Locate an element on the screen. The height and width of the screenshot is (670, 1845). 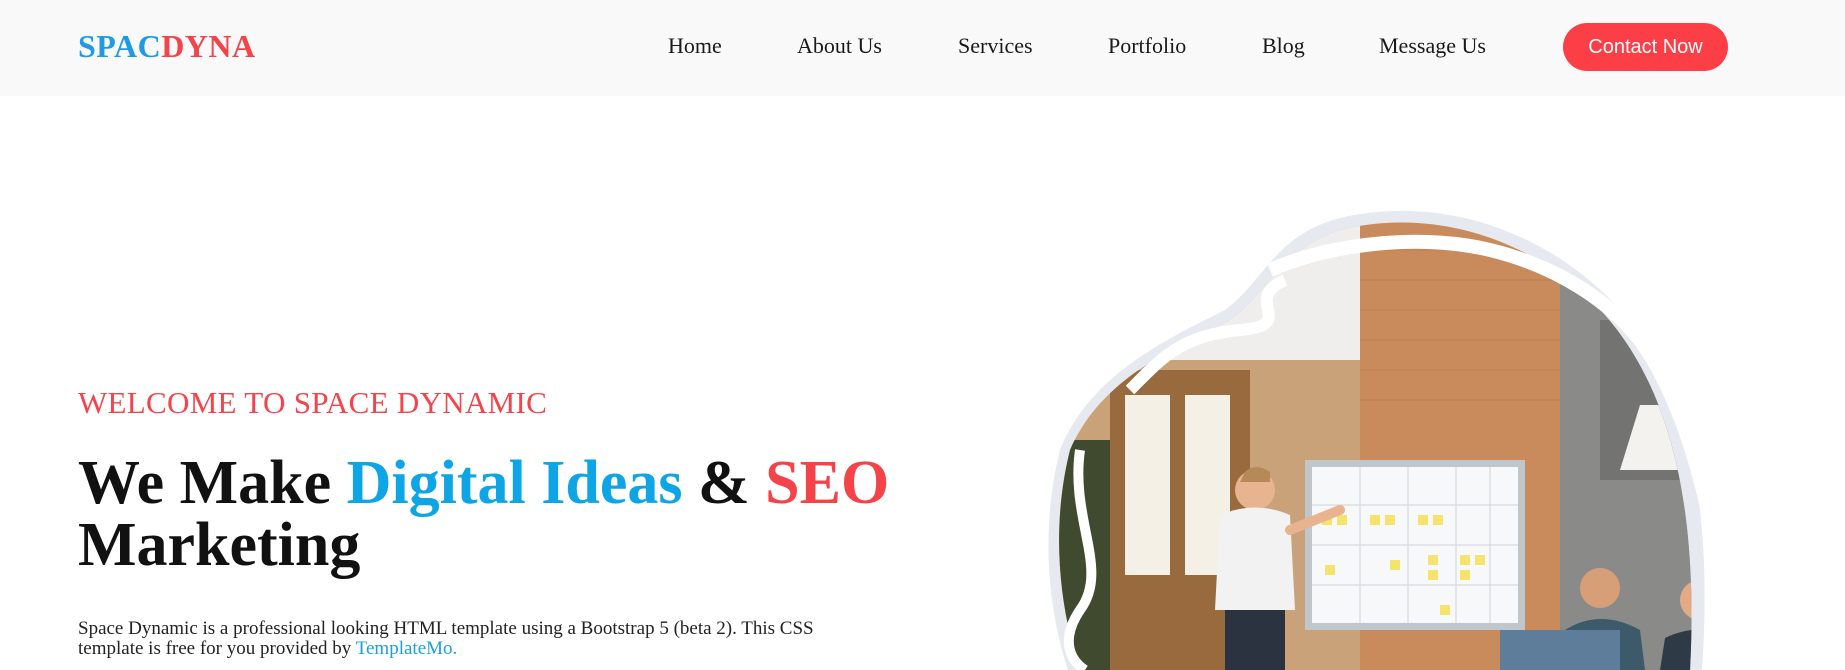
welcome-heading: WELCOME TO SPACE DYNAMIC is located at coordinates (313, 402).